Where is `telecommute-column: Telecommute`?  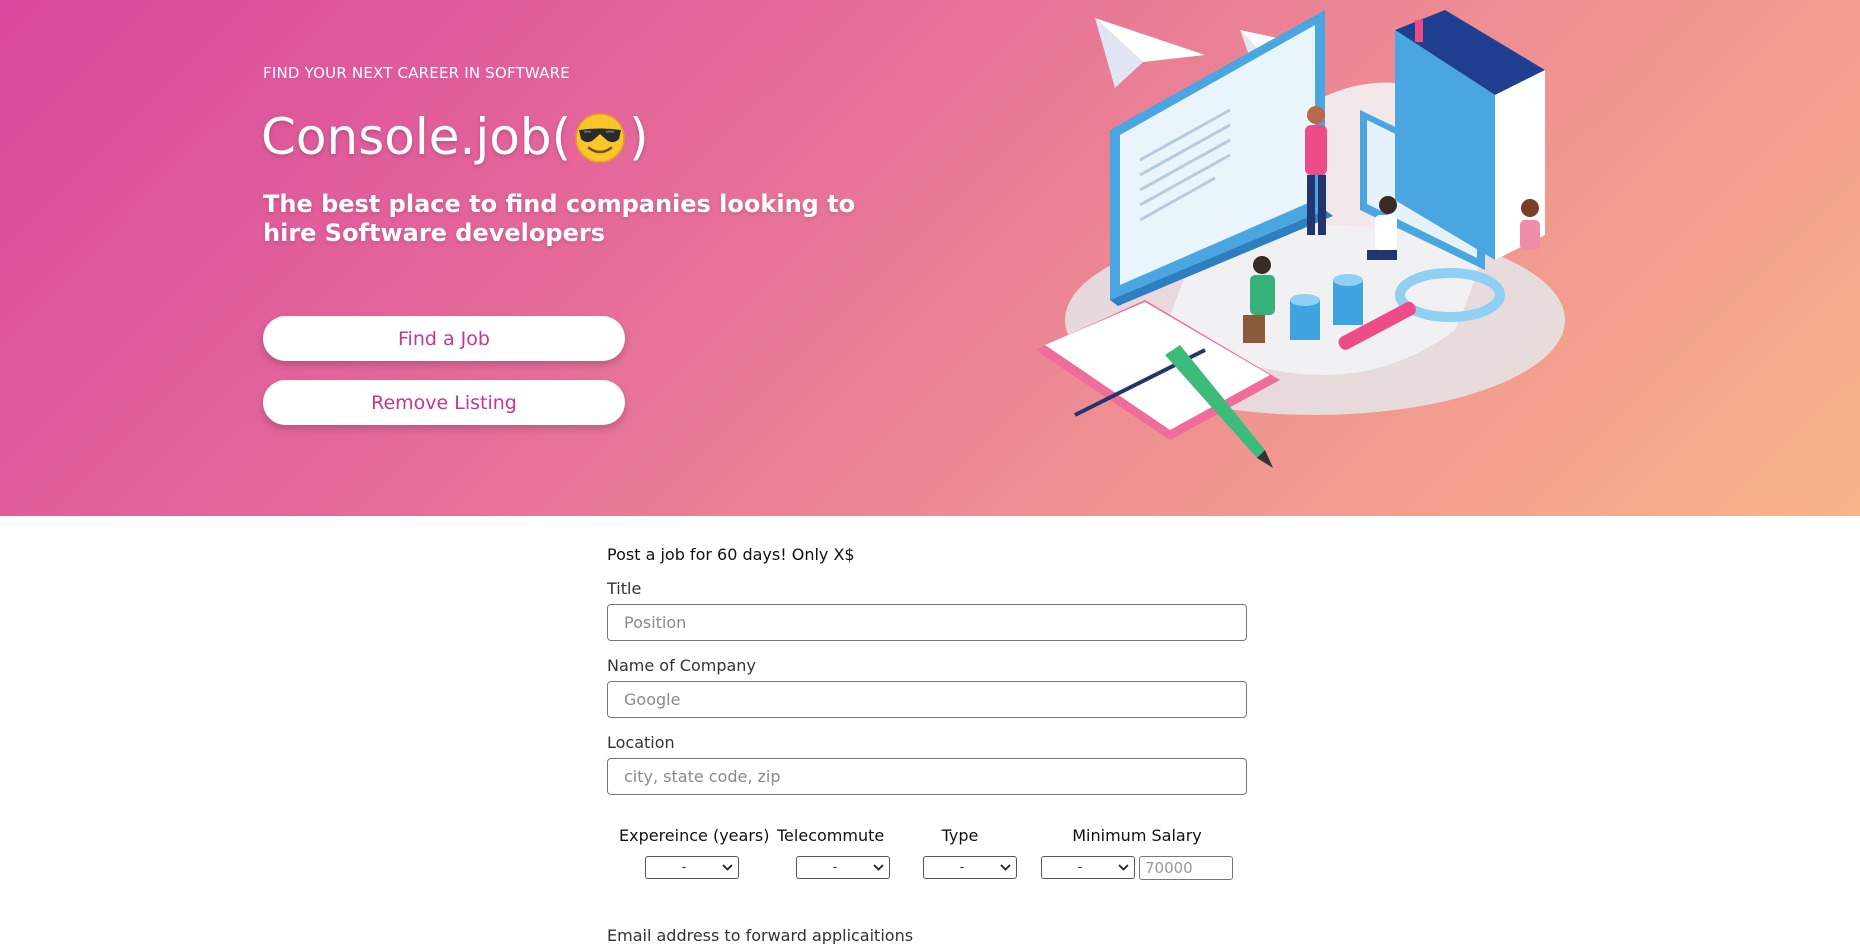 telecommute-column: Telecommute is located at coordinates (831, 836).